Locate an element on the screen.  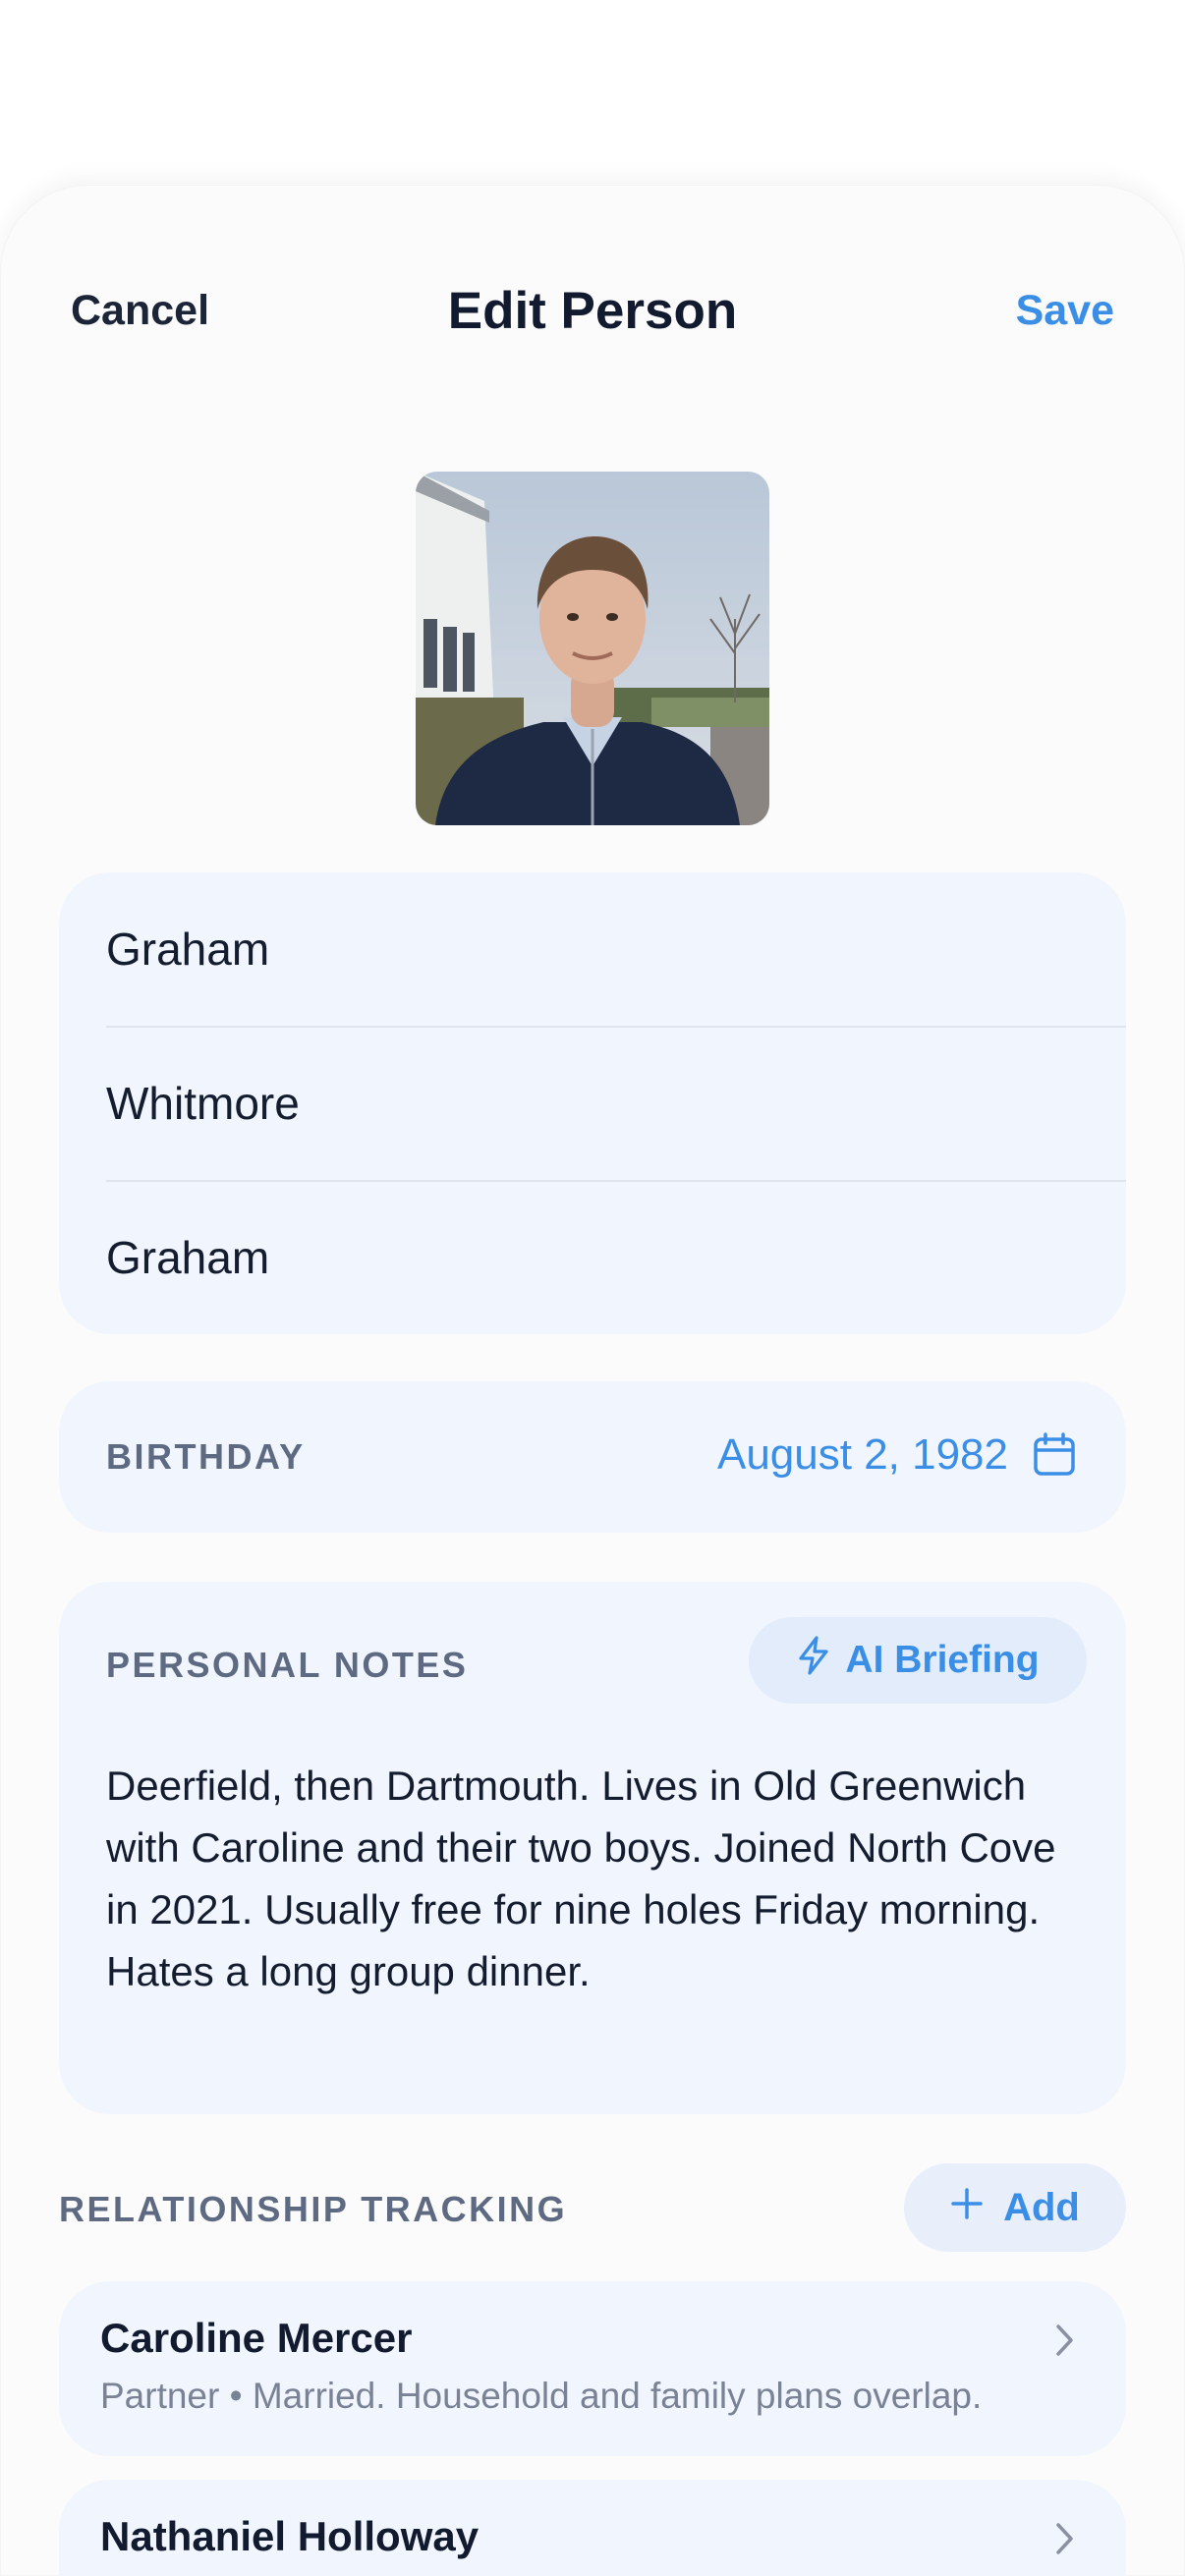
birthday-card: BIRTHDAY August 2, 1982 is located at coordinates (592, 1457).